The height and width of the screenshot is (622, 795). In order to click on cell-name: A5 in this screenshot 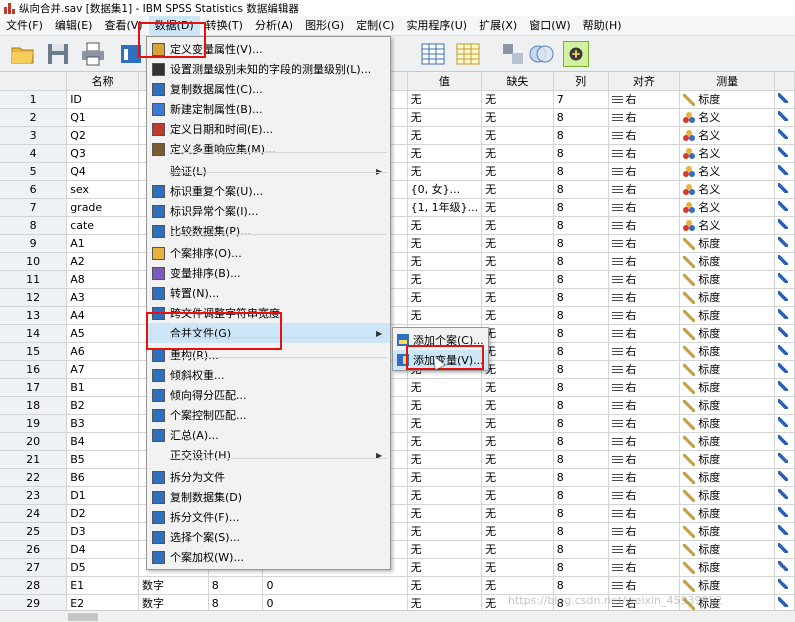, I will do `click(102, 333)`.